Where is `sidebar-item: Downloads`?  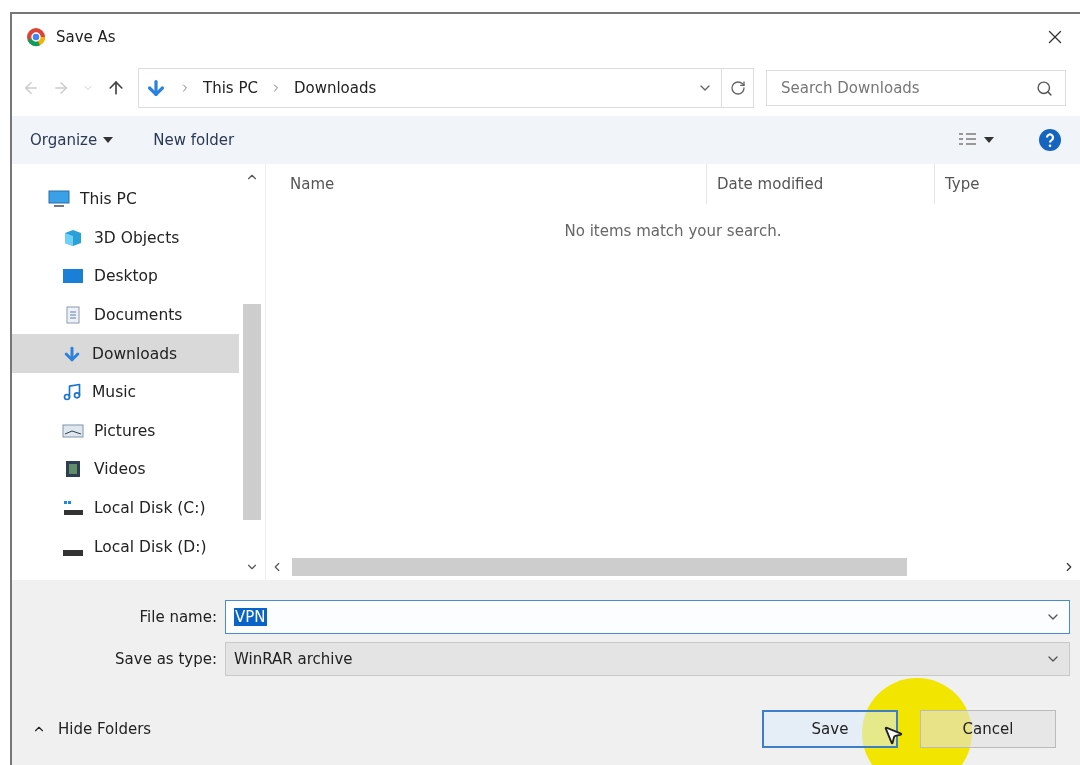 sidebar-item: Downloads is located at coordinates (125, 353).